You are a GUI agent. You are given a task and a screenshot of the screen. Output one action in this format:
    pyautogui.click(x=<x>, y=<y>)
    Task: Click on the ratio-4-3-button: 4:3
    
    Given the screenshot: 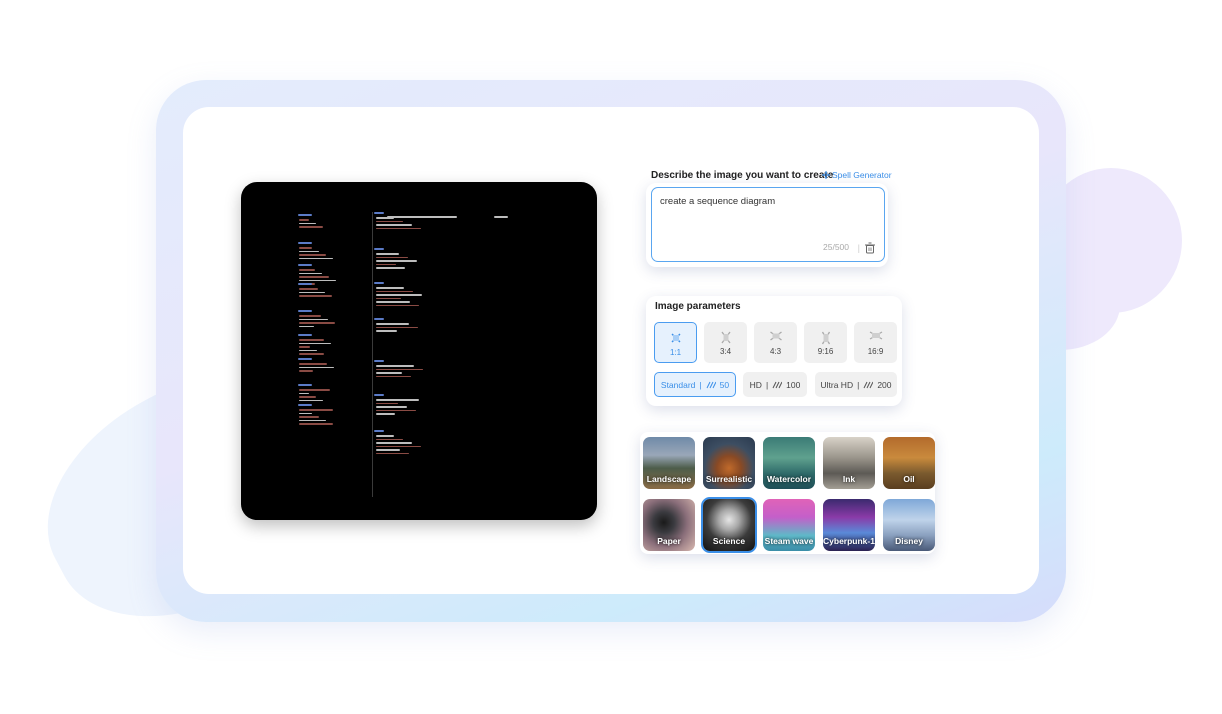 What is the action you would take?
    pyautogui.click(x=775, y=342)
    